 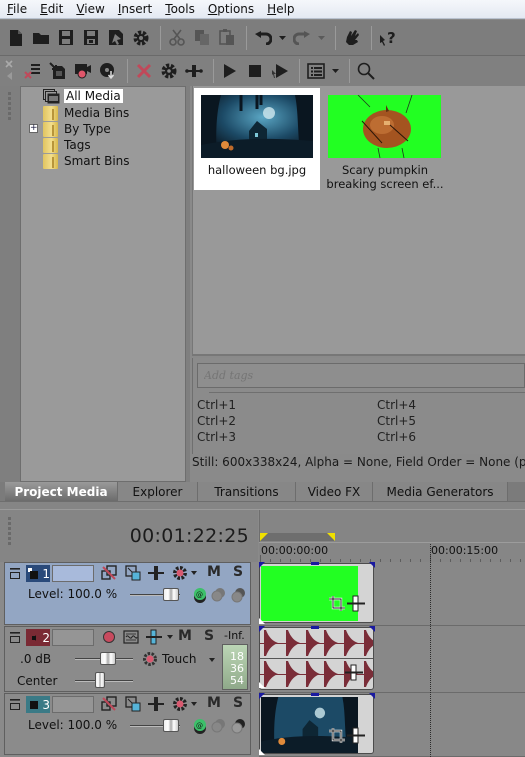 What do you see at coordinates (41, 38) in the screenshot?
I see `open-folder-icon` at bounding box center [41, 38].